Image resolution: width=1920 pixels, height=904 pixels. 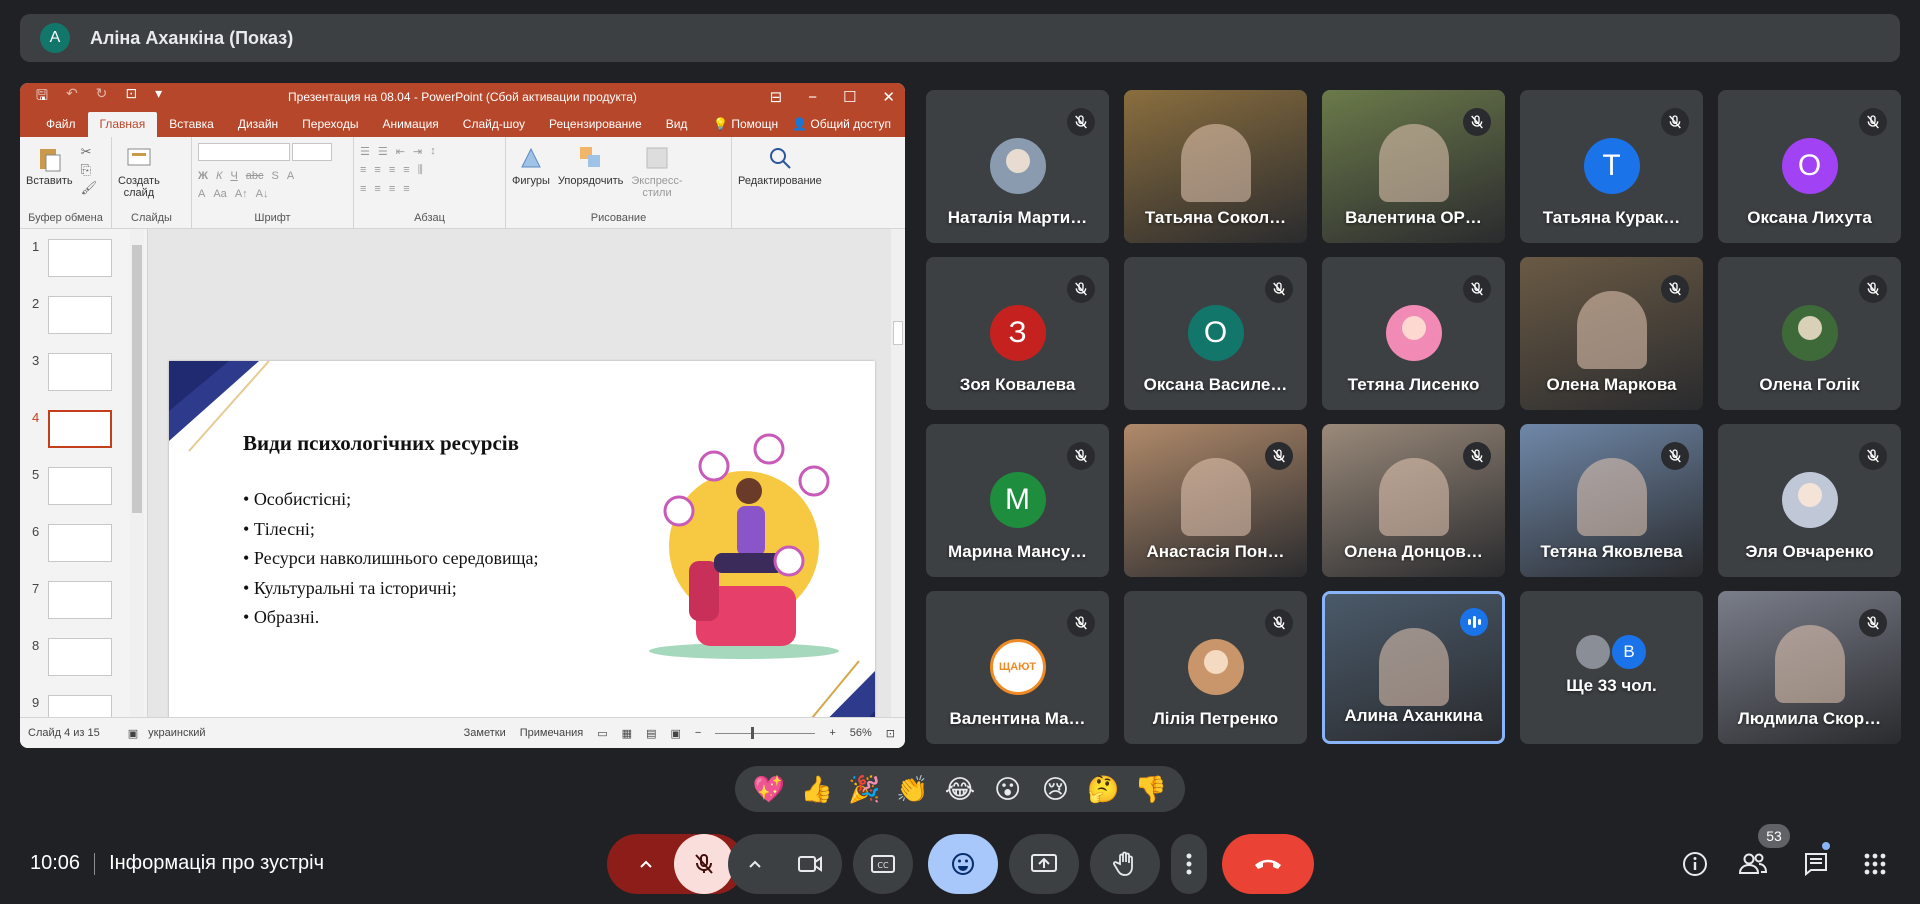 What do you see at coordinates (81, 260) in the screenshot?
I see `slide-thumbnail: 1` at bounding box center [81, 260].